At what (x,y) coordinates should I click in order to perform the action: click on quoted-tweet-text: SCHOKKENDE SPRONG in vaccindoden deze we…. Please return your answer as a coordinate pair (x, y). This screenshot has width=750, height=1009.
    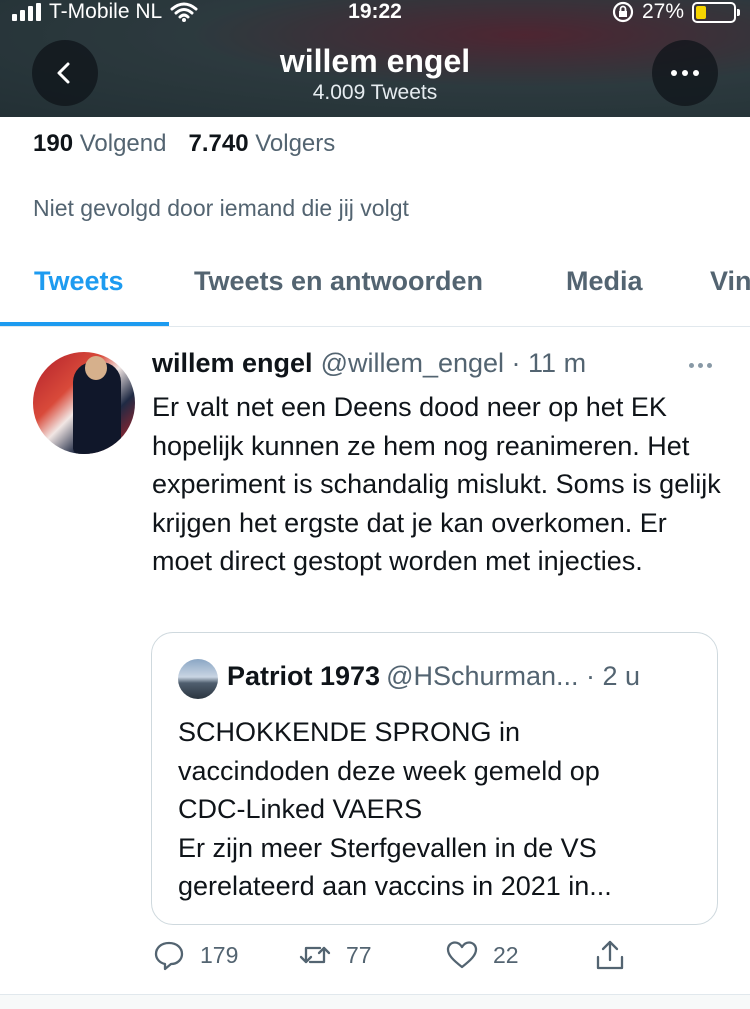
    Looking at the image, I should click on (443, 809).